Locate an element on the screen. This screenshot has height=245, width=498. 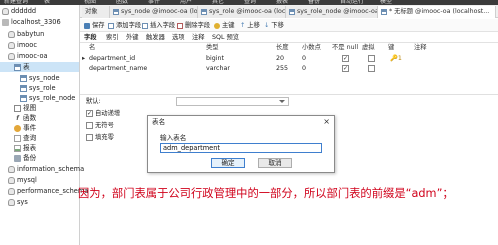
table-row: ▸ department_id bigint 20 0 ✓ 🔑1 is located at coordinates (289, 59).